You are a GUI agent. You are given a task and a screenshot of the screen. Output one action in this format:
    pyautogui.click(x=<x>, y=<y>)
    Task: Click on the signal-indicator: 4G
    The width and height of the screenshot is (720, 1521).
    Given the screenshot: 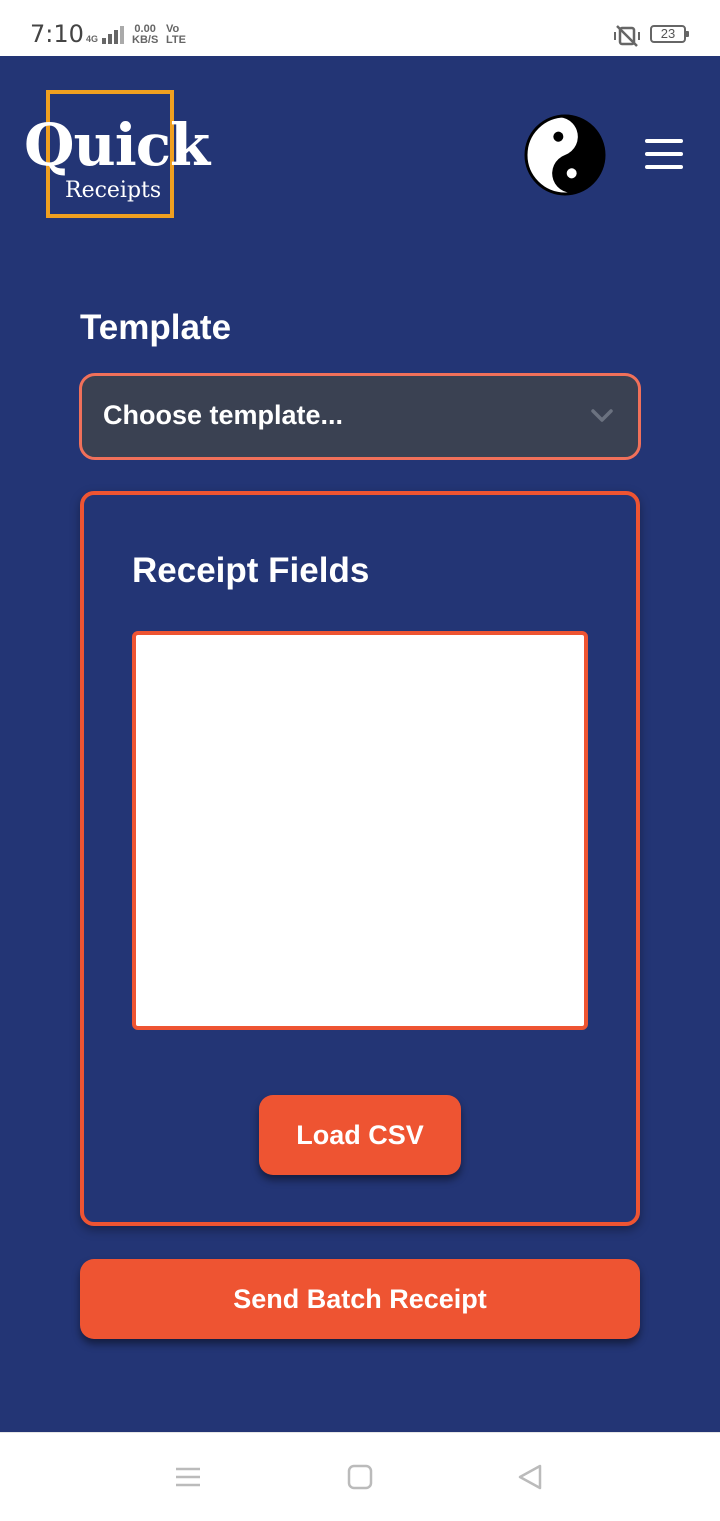 What is the action you would take?
    pyautogui.click(x=105, y=34)
    